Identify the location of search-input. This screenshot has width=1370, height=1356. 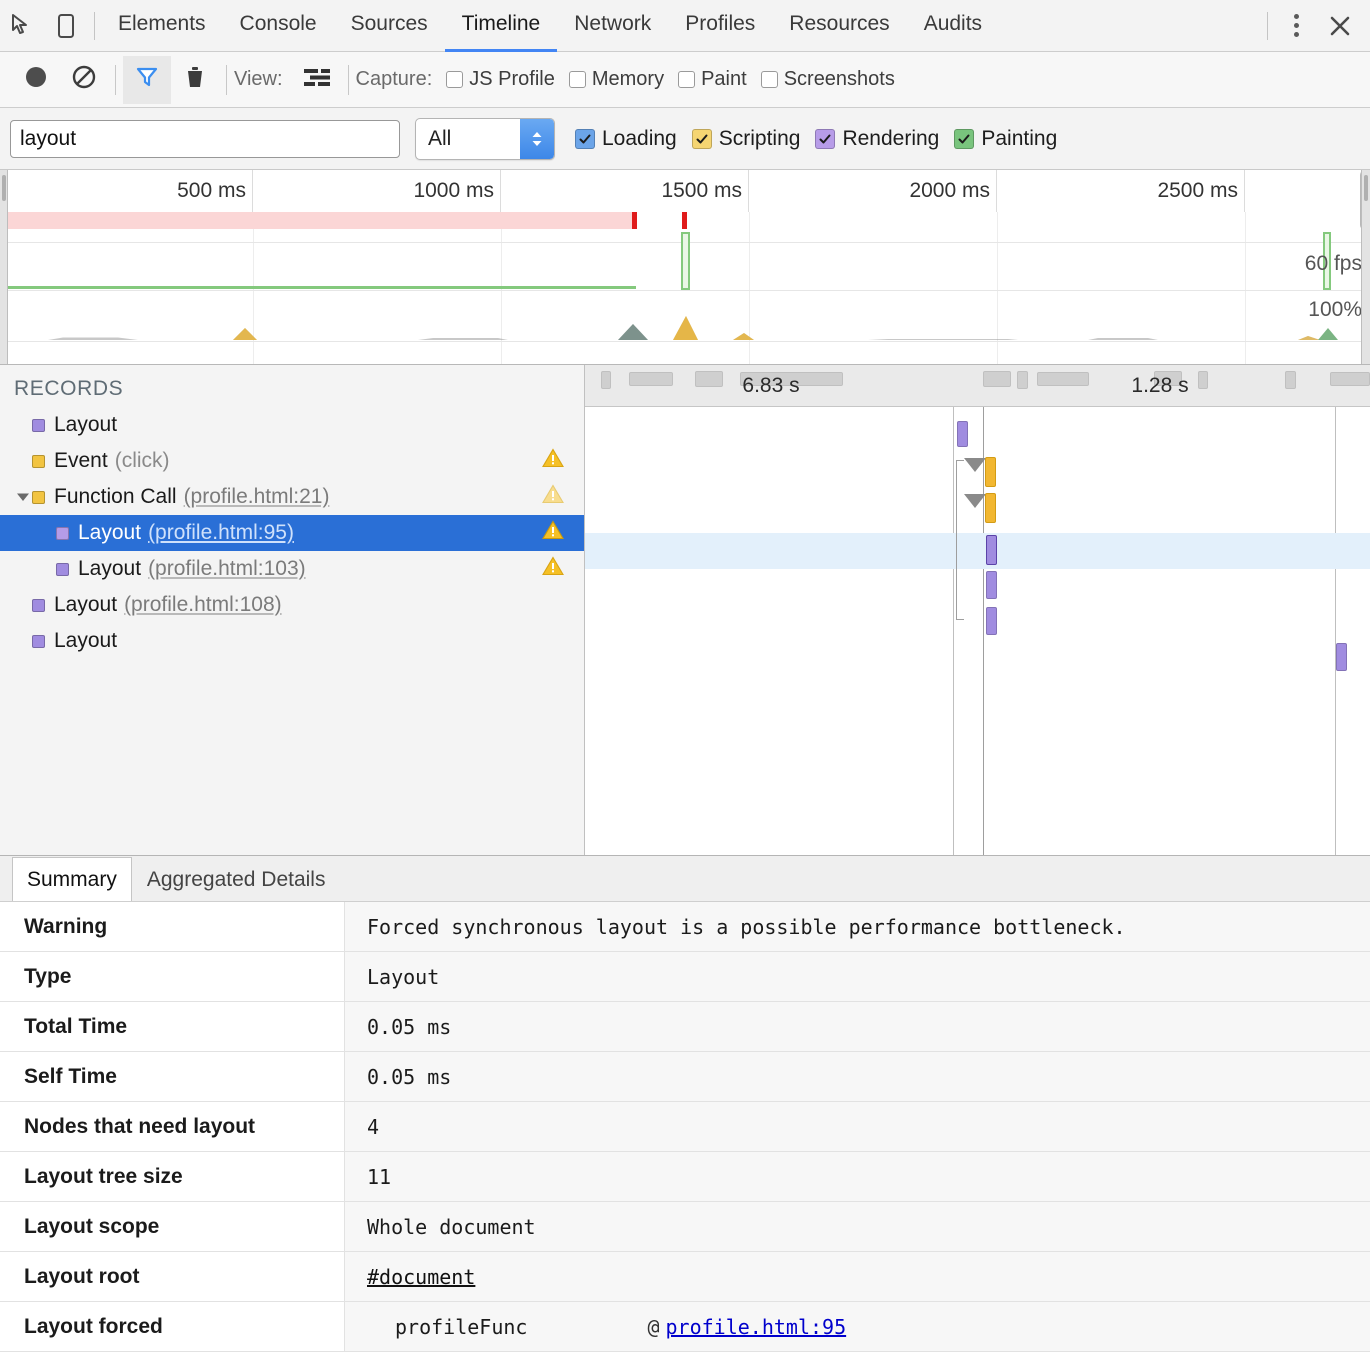
(205, 138).